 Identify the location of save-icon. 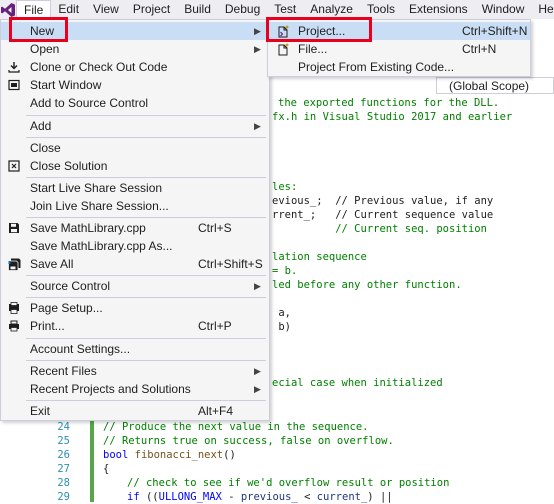
(14, 228).